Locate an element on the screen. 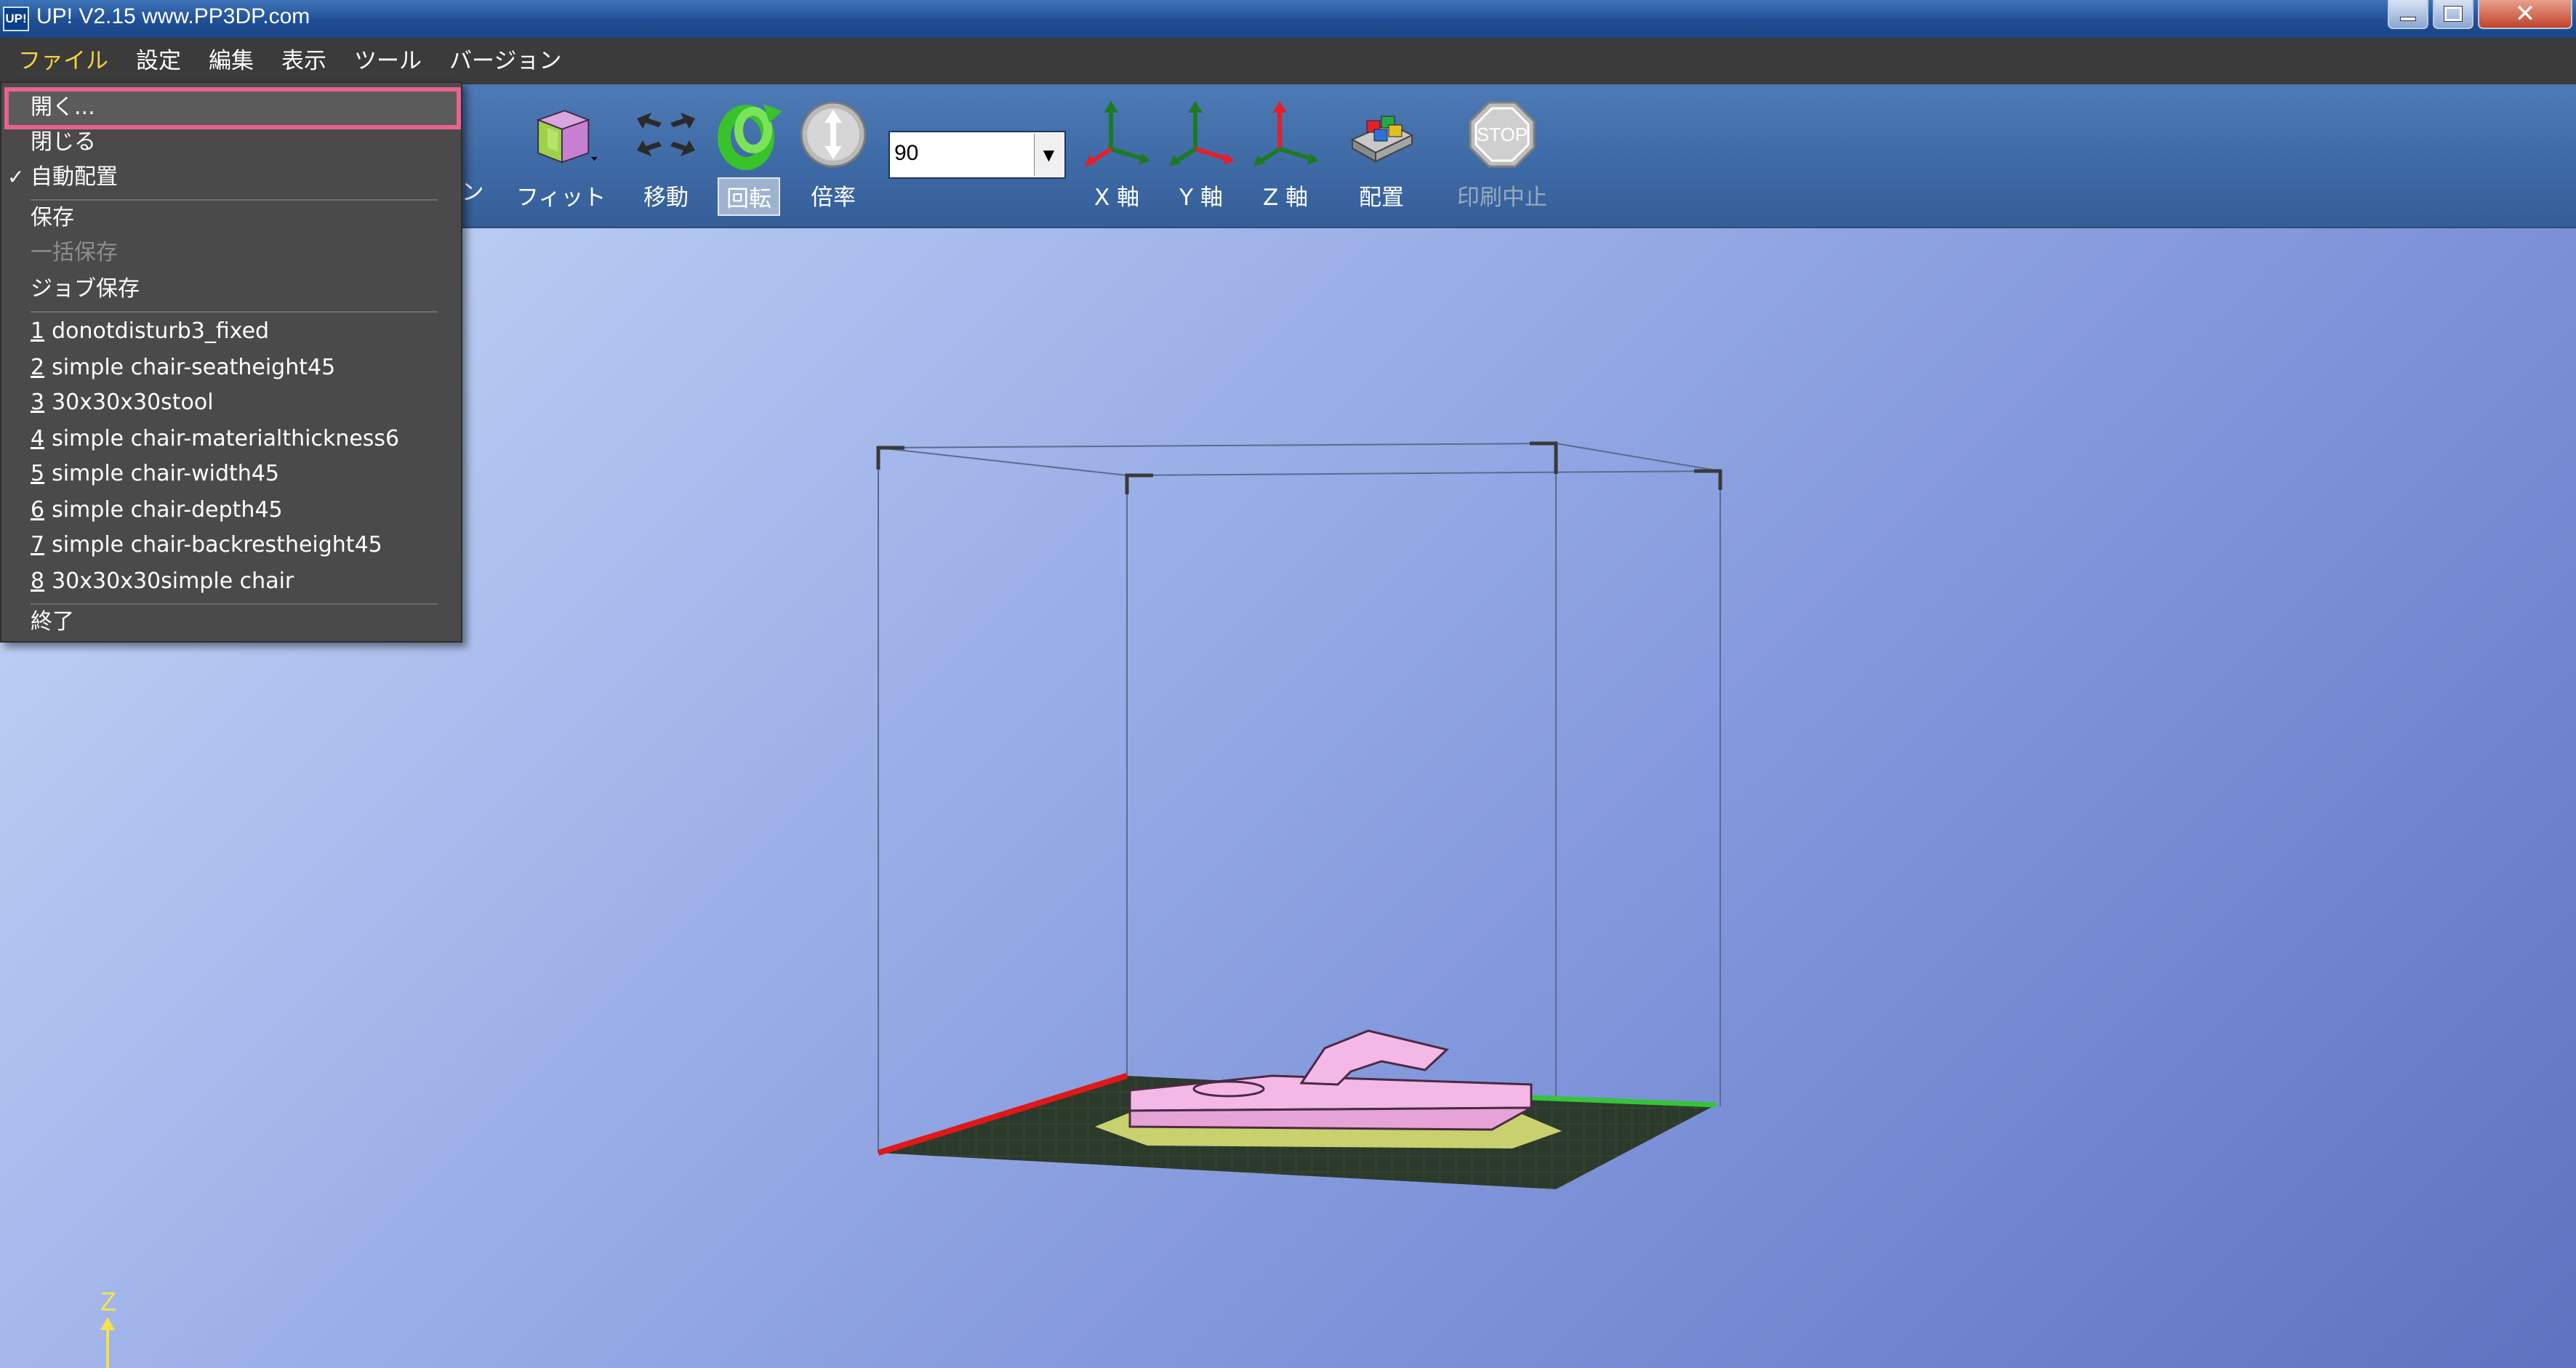 The height and width of the screenshot is (1368, 2576). menu-tools: ツール is located at coordinates (388, 61).